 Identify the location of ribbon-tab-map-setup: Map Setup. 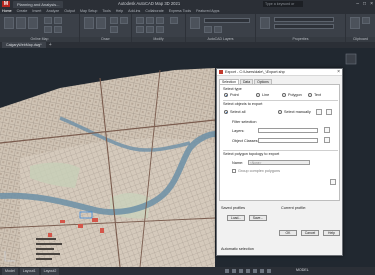
(88, 11).